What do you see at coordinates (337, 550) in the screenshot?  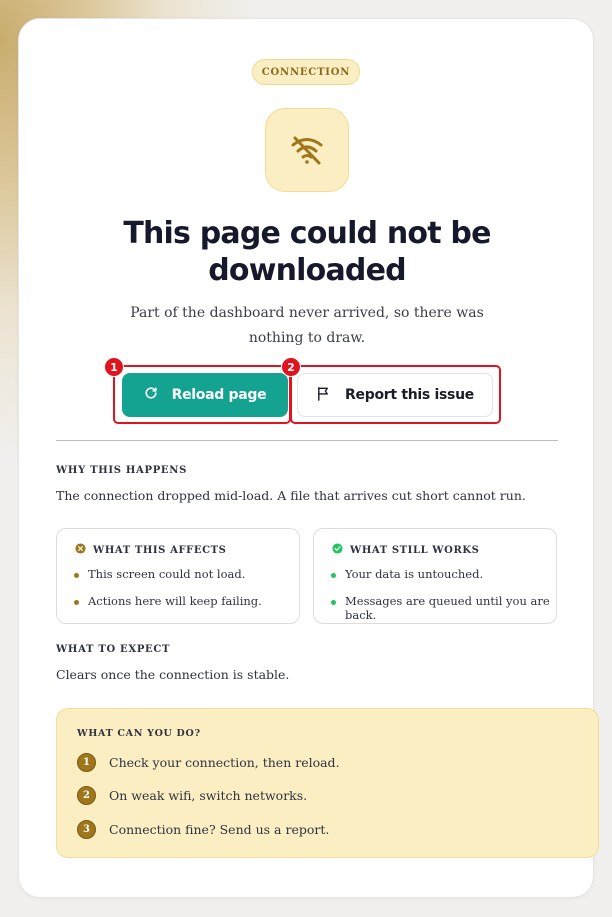 I see `check-circle-icon` at bounding box center [337, 550].